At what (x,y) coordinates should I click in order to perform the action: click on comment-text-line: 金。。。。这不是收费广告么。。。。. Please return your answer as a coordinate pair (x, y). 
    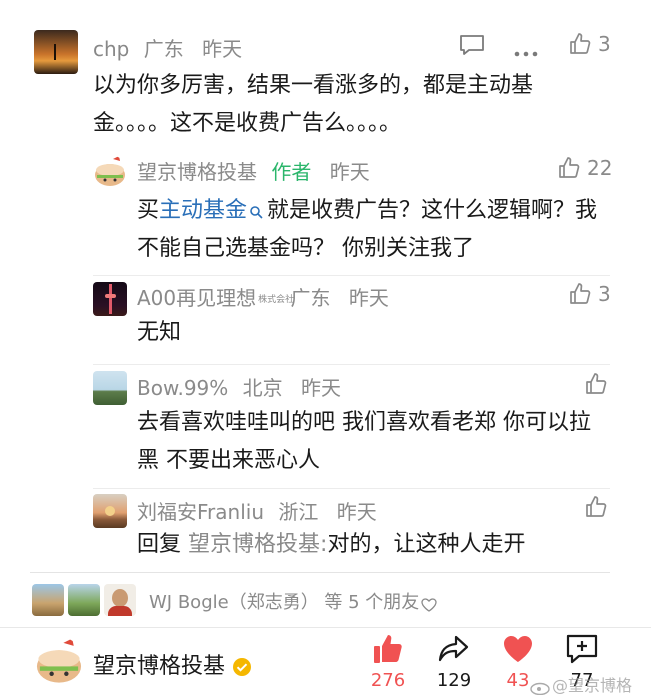
    Looking at the image, I should click on (247, 123).